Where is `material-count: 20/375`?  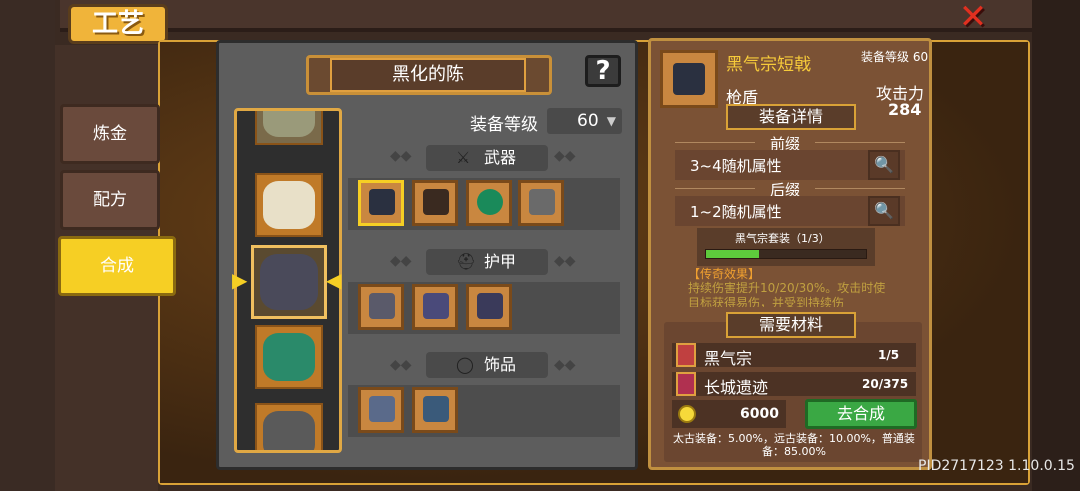 material-count: 20/375 is located at coordinates (885, 384).